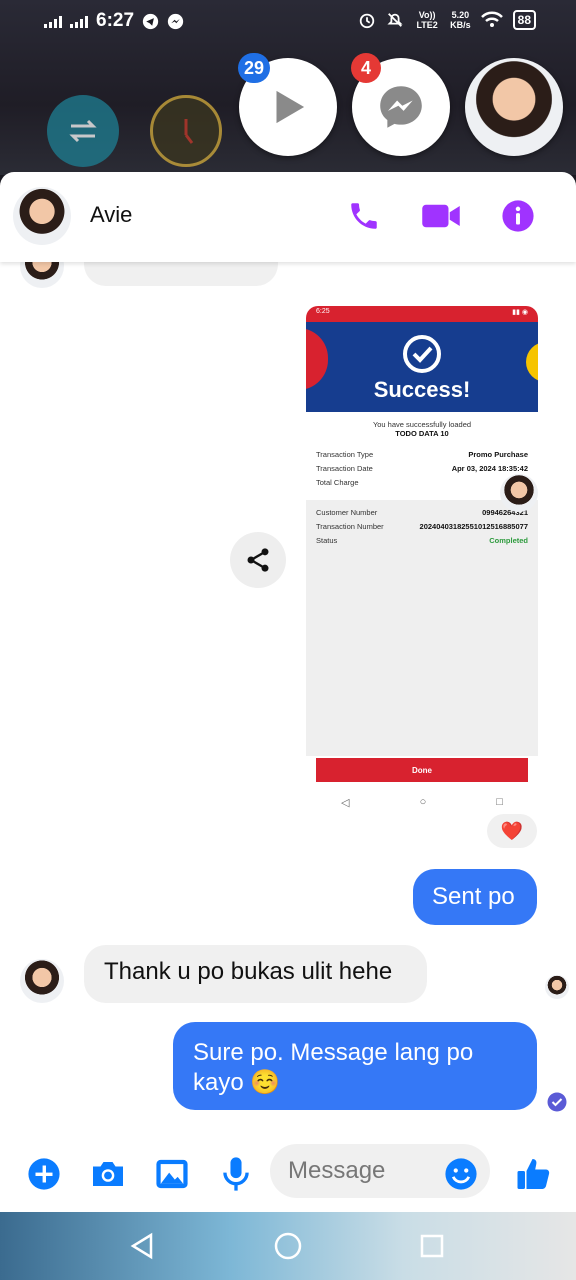  Describe the element at coordinates (422, 314) in the screenshot. I see `screenshot-status-bar: 6:25 ▮▮ ◉` at that location.